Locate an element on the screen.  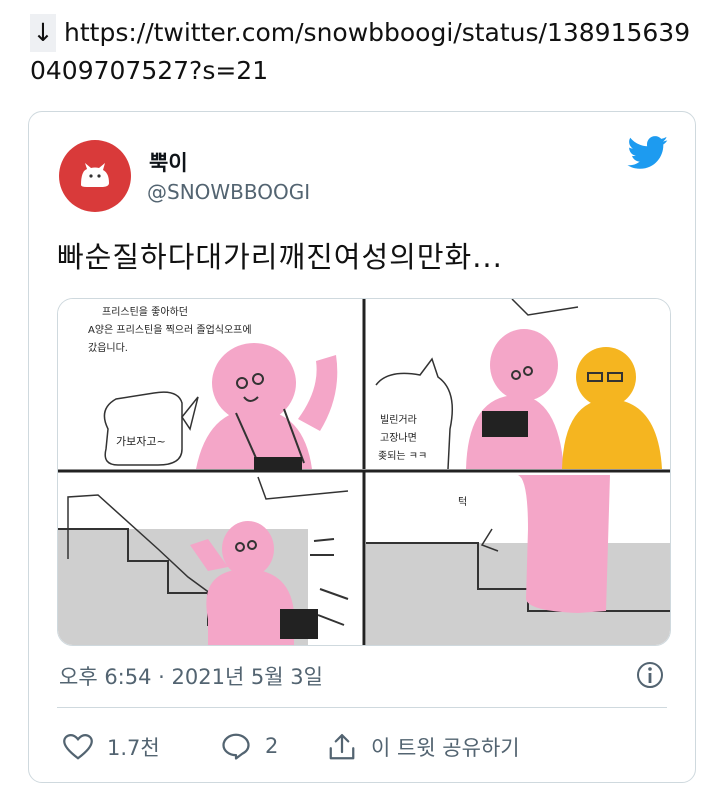
info-icon is located at coordinates (650, 677).